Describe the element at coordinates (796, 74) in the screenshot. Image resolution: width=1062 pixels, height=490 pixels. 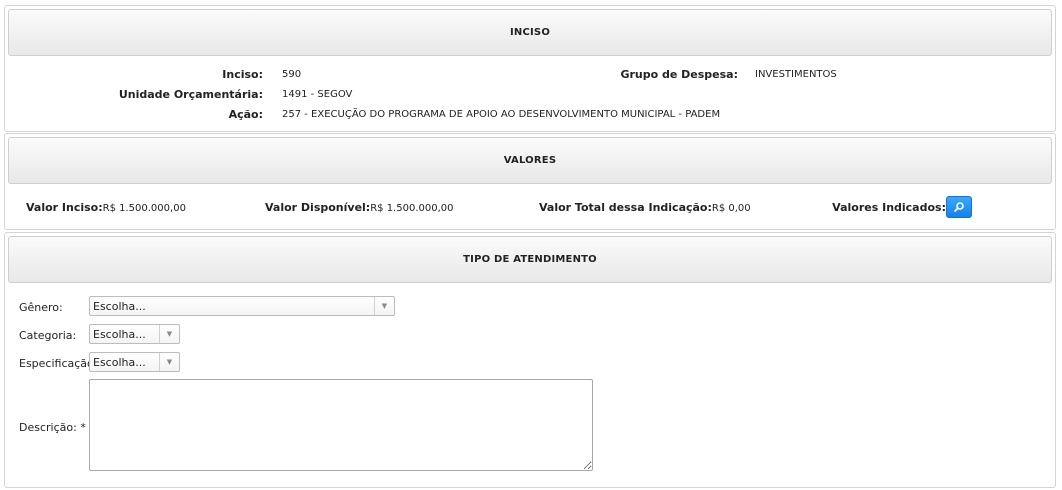
I see `grupo-despesa-value: INVESTIMENTOS` at that location.